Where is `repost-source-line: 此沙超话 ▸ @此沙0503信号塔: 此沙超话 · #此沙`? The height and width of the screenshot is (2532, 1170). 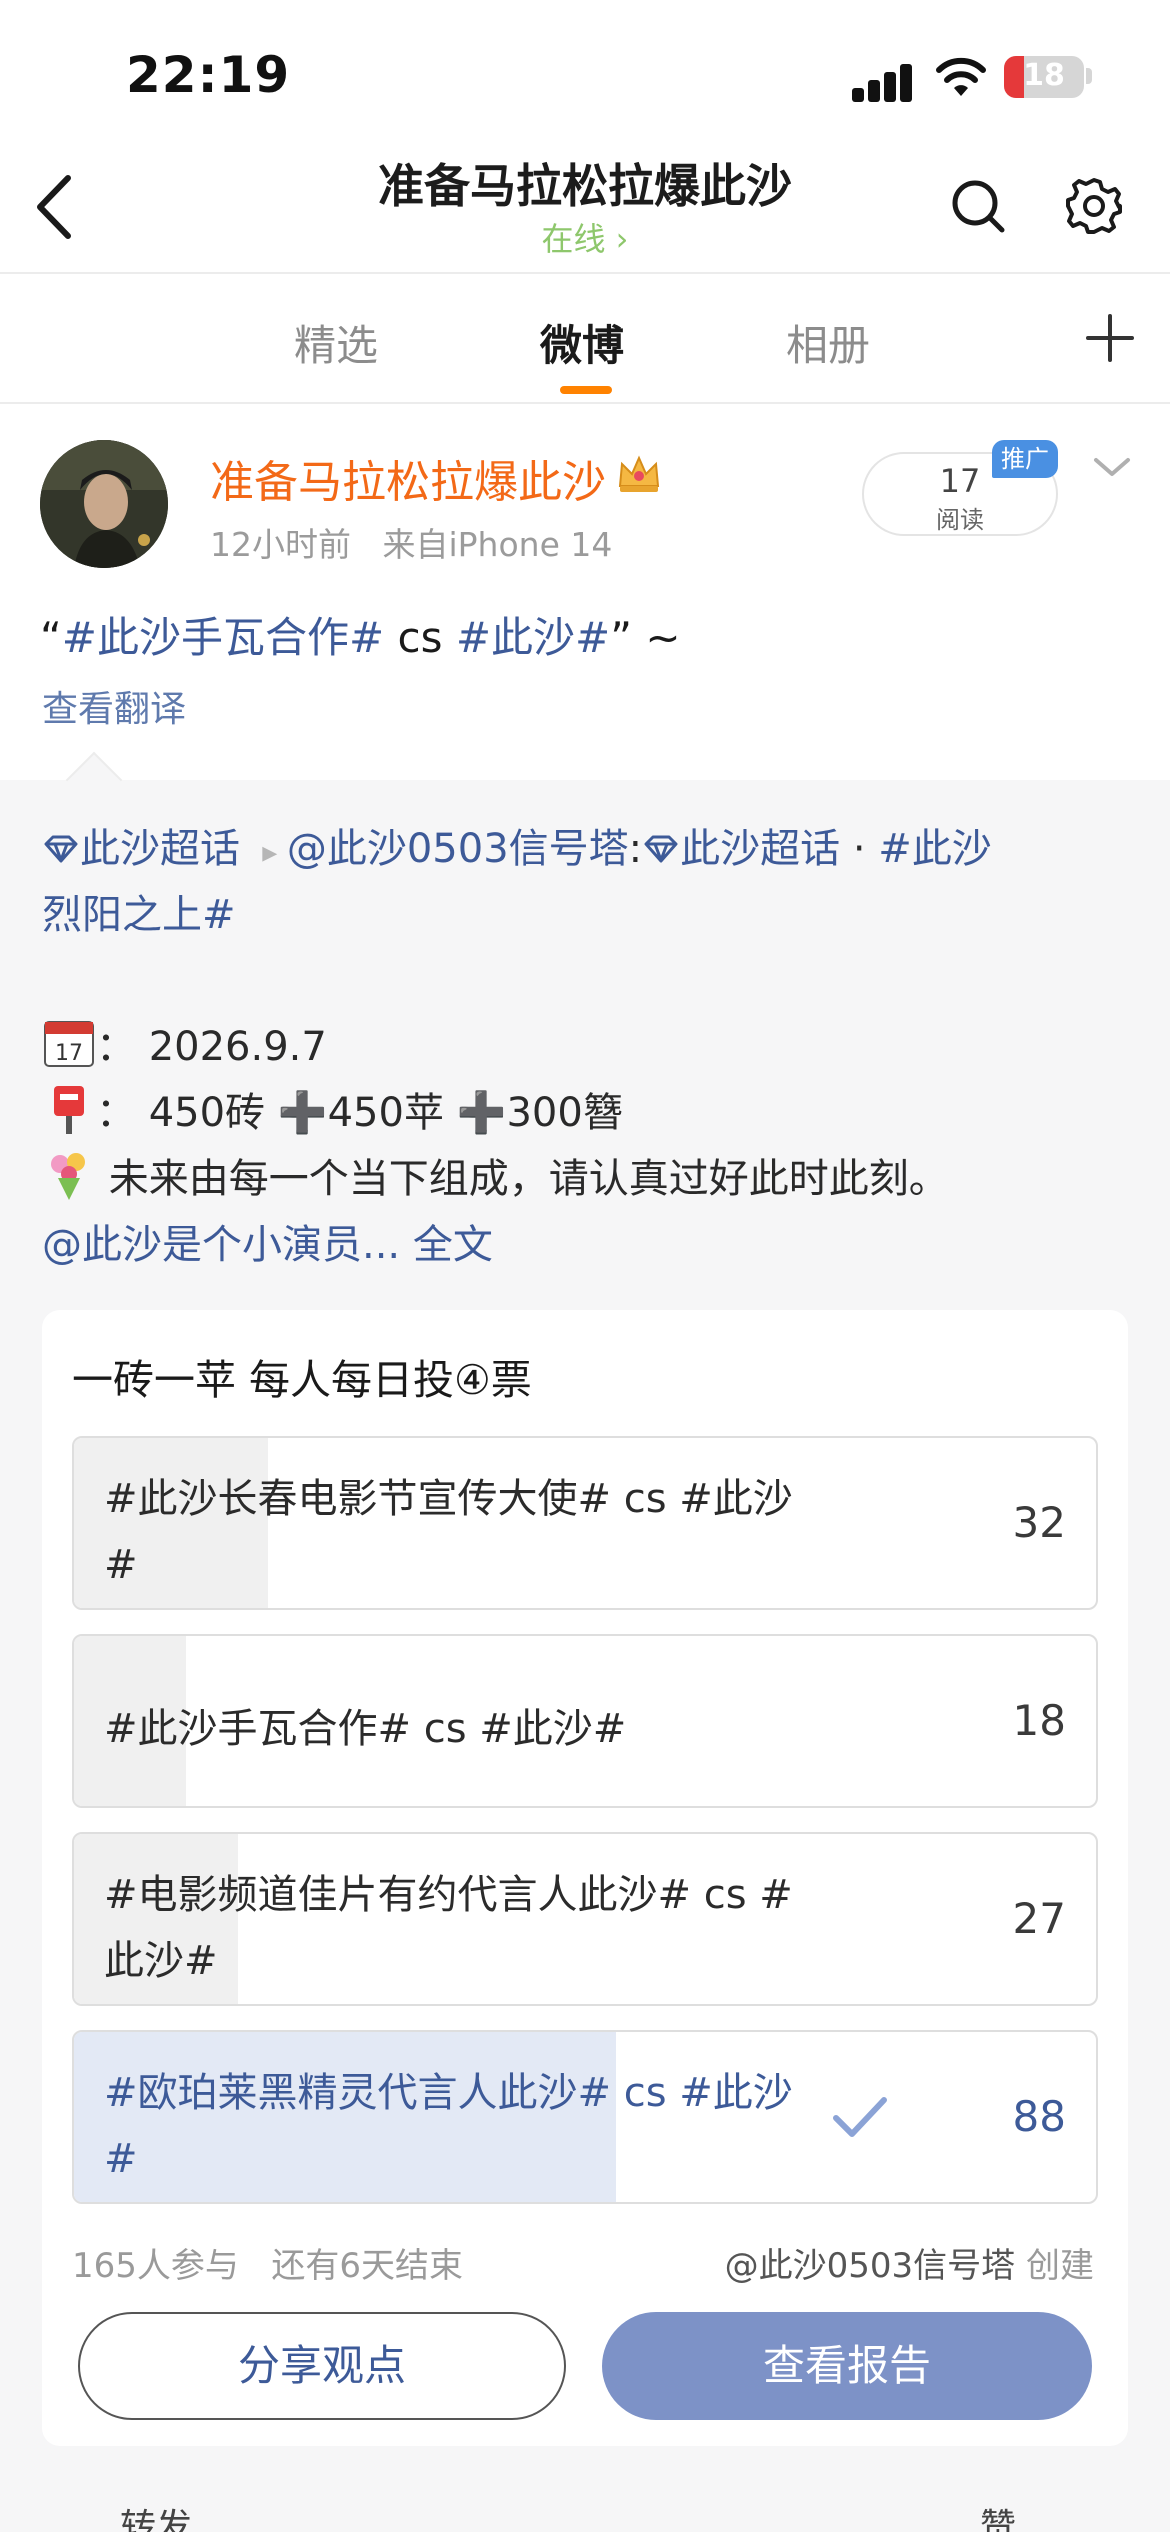
repost-source-line: 此沙超话 ▸ @此沙0503信号塔: 此沙超话 · #此沙 is located at coordinates (517, 845).